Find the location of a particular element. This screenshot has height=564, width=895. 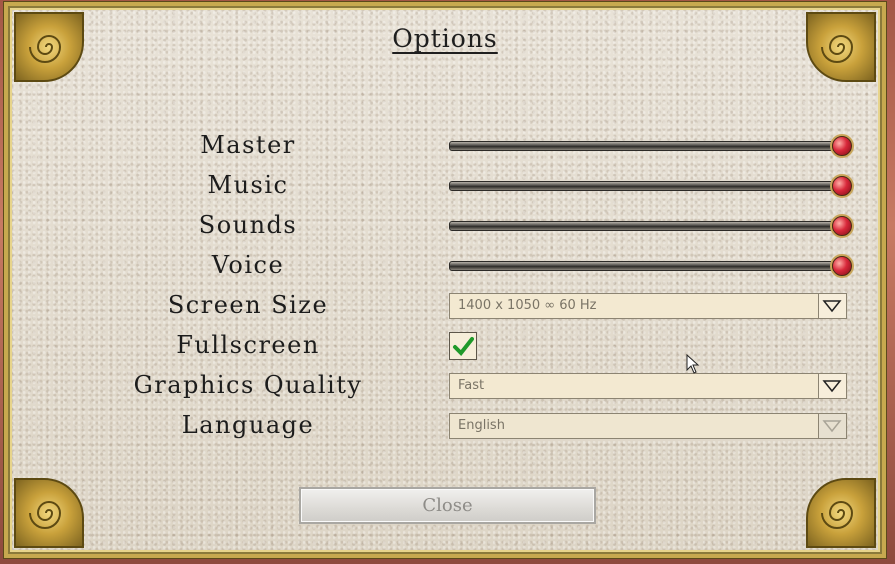

graphics-quality-dropdown-arrow is located at coordinates (832, 386).